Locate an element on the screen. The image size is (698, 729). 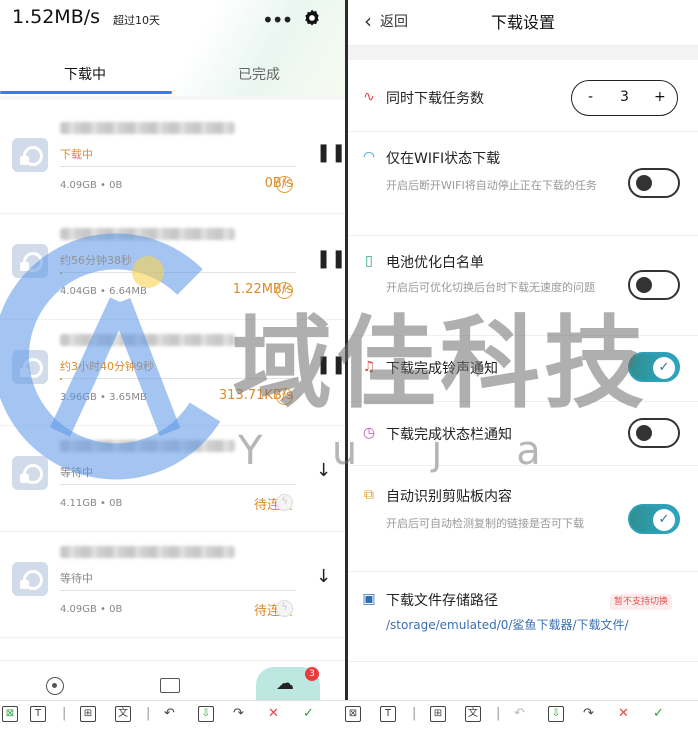
setting-label: 仅在WIFI状态下载 is located at coordinates (443, 159).